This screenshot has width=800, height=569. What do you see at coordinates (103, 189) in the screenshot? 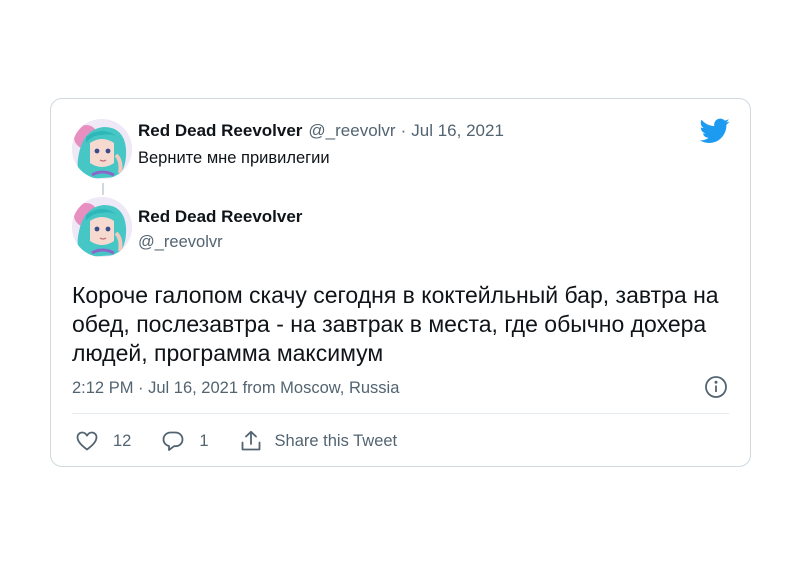
I see `thread-connector` at bounding box center [103, 189].